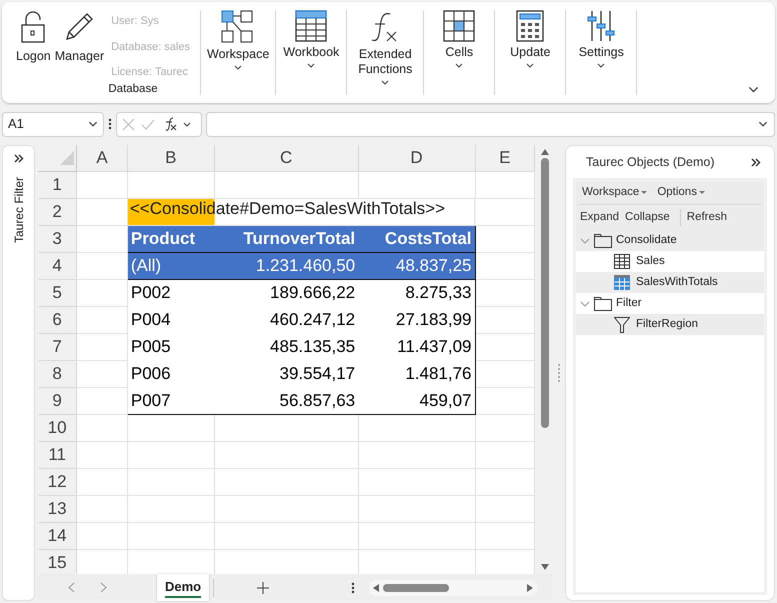 The width and height of the screenshot is (777, 603). What do you see at coordinates (650, 162) in the screenshot?
I see `pane-title: Taurec Objects (Demo)` at bounding box center [650, 162].